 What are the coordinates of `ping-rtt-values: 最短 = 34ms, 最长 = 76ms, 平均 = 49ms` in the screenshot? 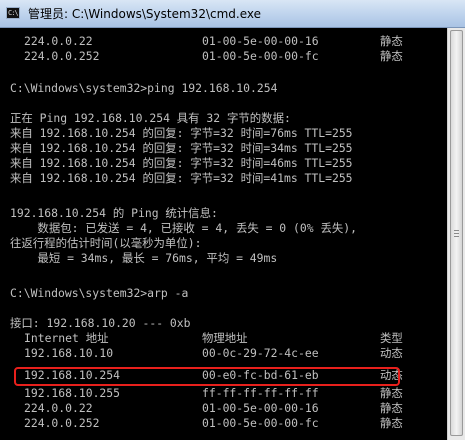 It's located at (144, 258).